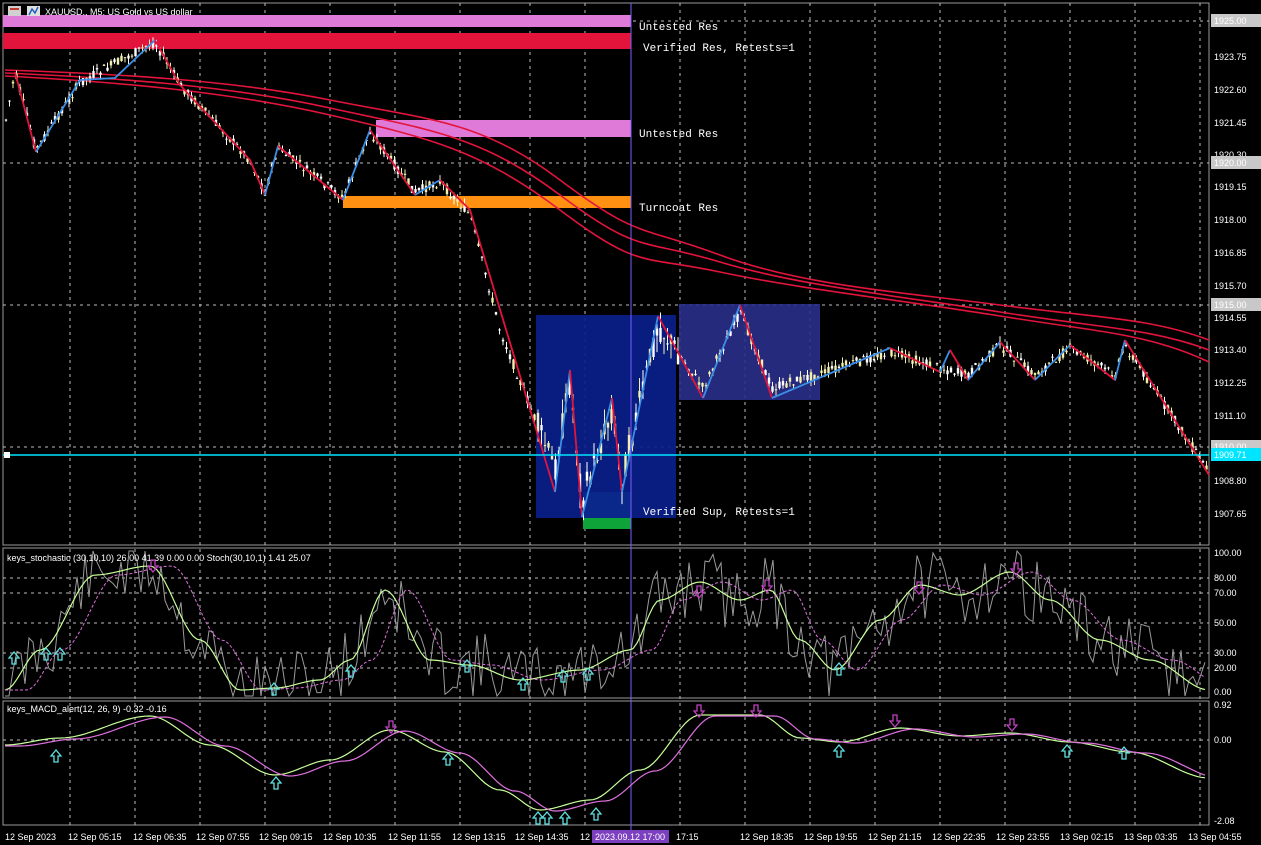 The width and height of the screenshot is (1261, 845). Describe the element at coordinates (7, 455) in the screenshot. I see `current-price-handle` at that location.